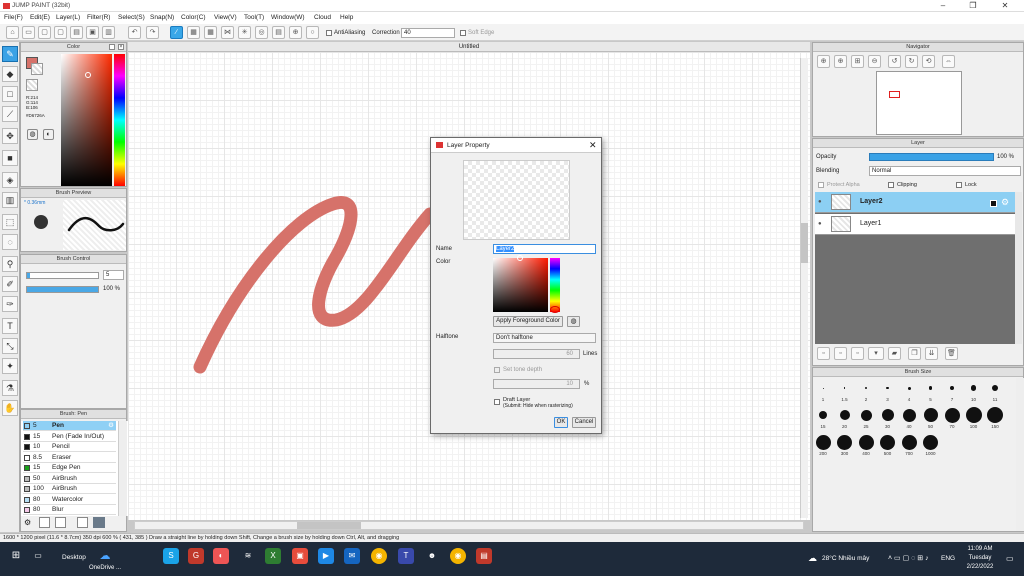 The height and width of the screenshot is (576, 1024). I want to click on dialog-close-icon: ✕, so click(593, 145).